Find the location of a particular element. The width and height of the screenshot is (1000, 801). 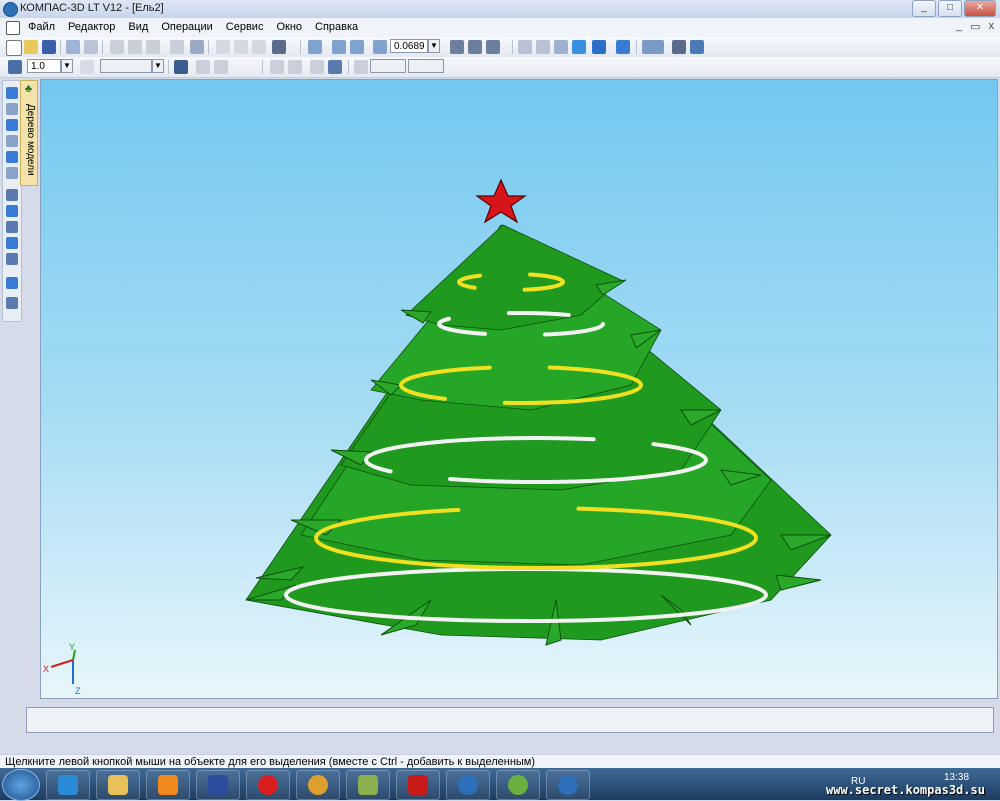

constraint-icon is located at coordinates (277, 67).